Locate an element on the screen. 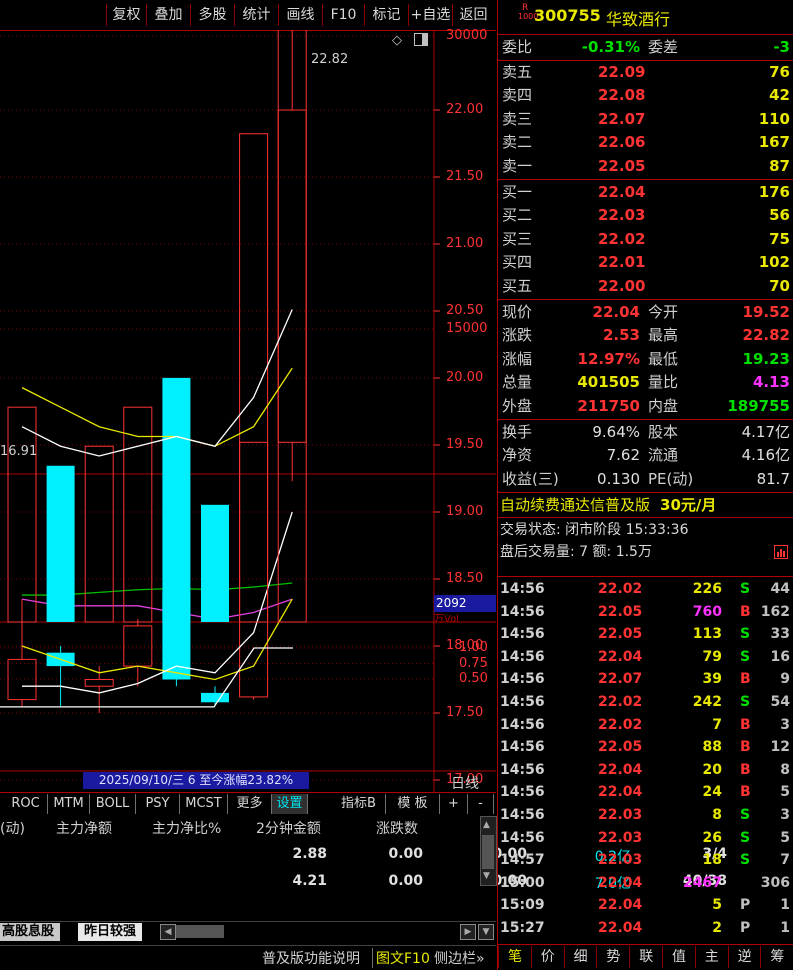 The width and height of the screenshot is (793, 970). bid-row: 买五 22.00 70 is located at coordinates (646, 286).